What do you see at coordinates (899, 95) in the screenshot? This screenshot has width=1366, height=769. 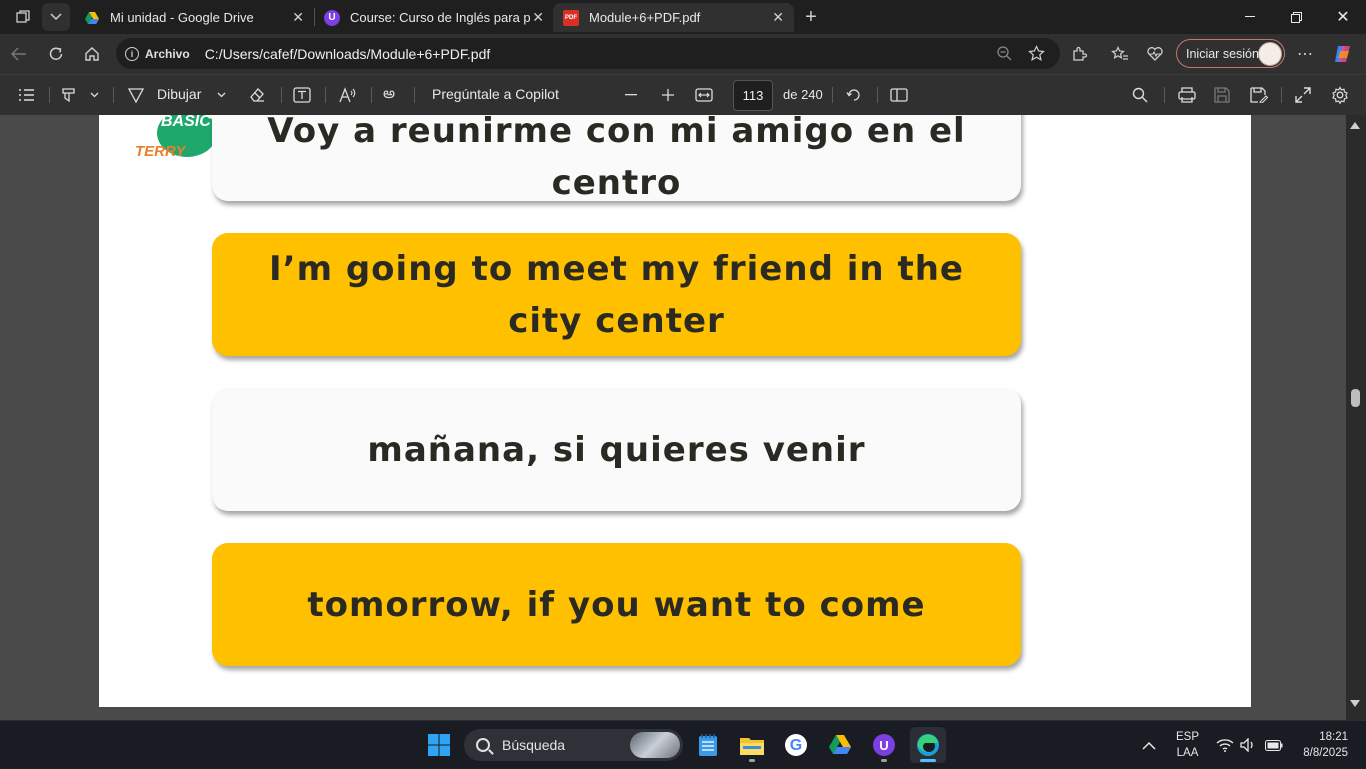 I see `page-view-icon` at bounding box center [899, 95].